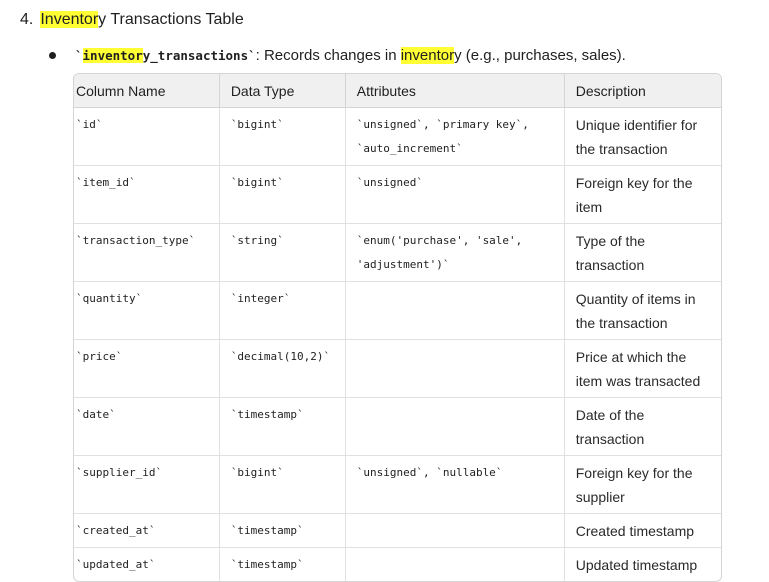 The image size is (769, 582). I want to click on cell-type: `string`, so click(282, 253).